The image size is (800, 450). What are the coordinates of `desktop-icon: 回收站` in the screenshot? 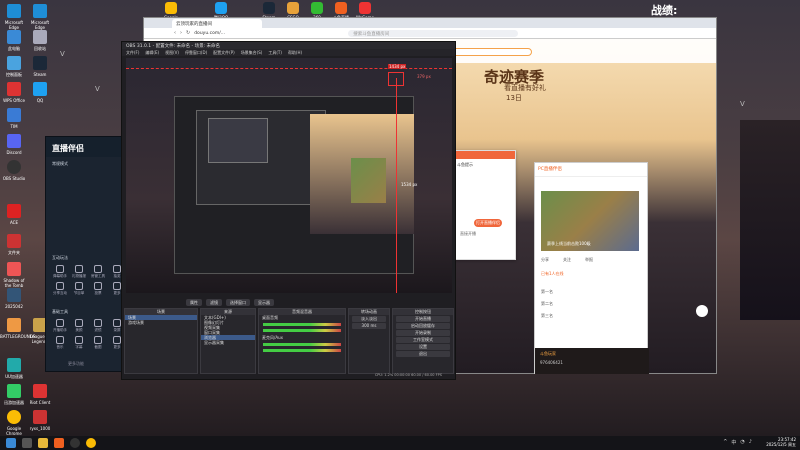 It's located at (40, 41).